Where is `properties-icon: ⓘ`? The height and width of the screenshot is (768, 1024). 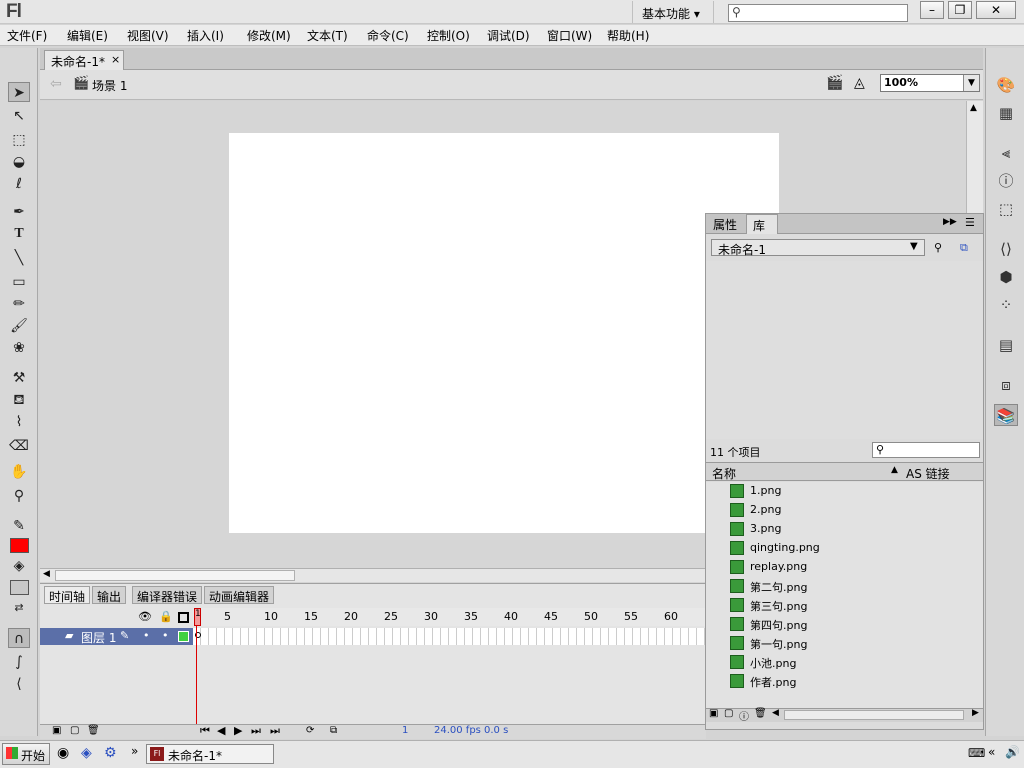 properties-icon: ⓘ is located at coordinates (744, 715).